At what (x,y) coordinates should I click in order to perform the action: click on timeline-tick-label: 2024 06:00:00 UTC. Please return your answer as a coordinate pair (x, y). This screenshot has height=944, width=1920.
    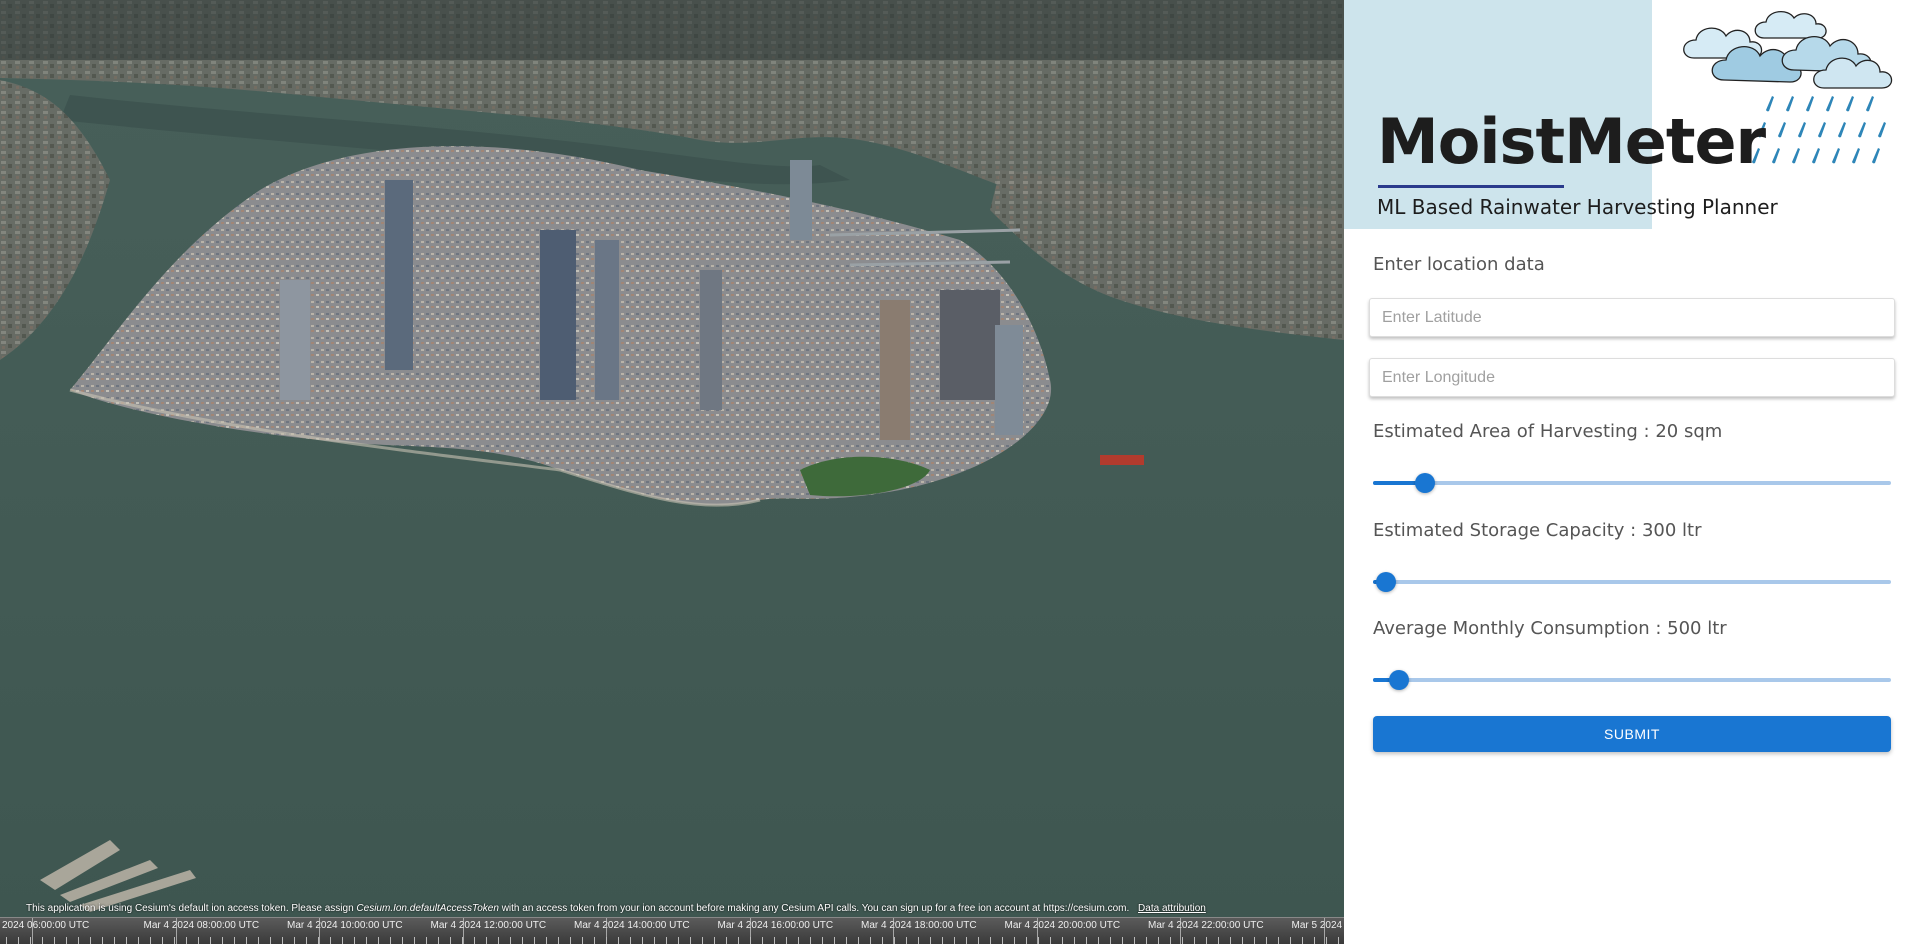
    Looking at the image, I should click on (46, 925).